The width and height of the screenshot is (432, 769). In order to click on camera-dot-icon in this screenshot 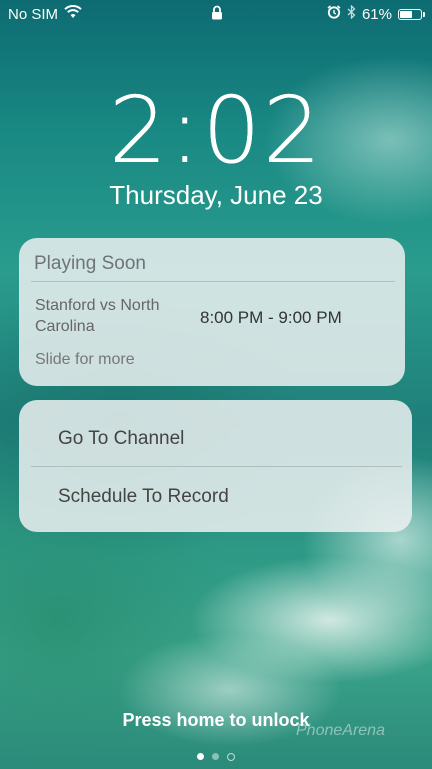, I will do `click(231, 757)`.